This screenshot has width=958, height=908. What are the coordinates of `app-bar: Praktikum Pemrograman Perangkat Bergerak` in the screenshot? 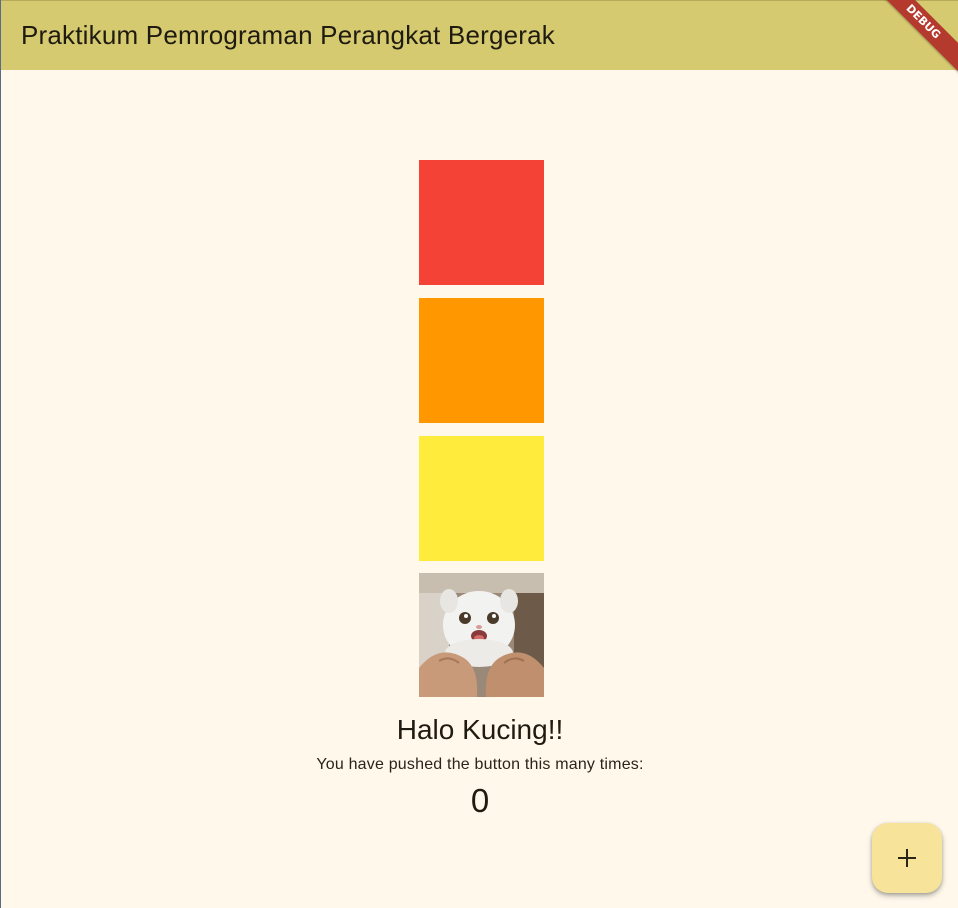 It's located at (479, 35).